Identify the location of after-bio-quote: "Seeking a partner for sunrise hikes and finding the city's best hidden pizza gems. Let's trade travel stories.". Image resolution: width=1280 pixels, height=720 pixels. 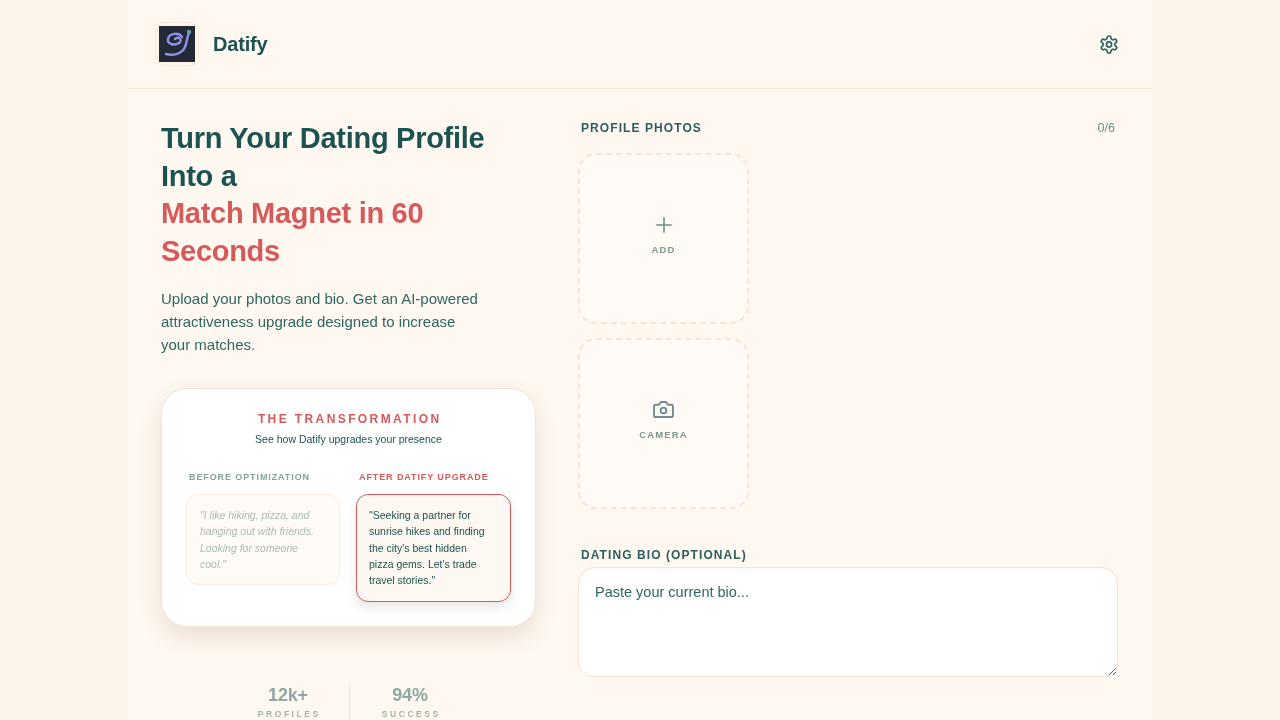
(433, 547).